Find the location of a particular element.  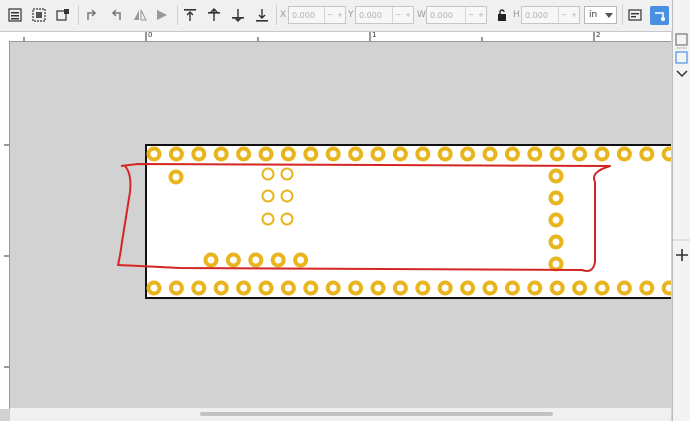

scrollbar-thumb is located at coordinates (376, 414).